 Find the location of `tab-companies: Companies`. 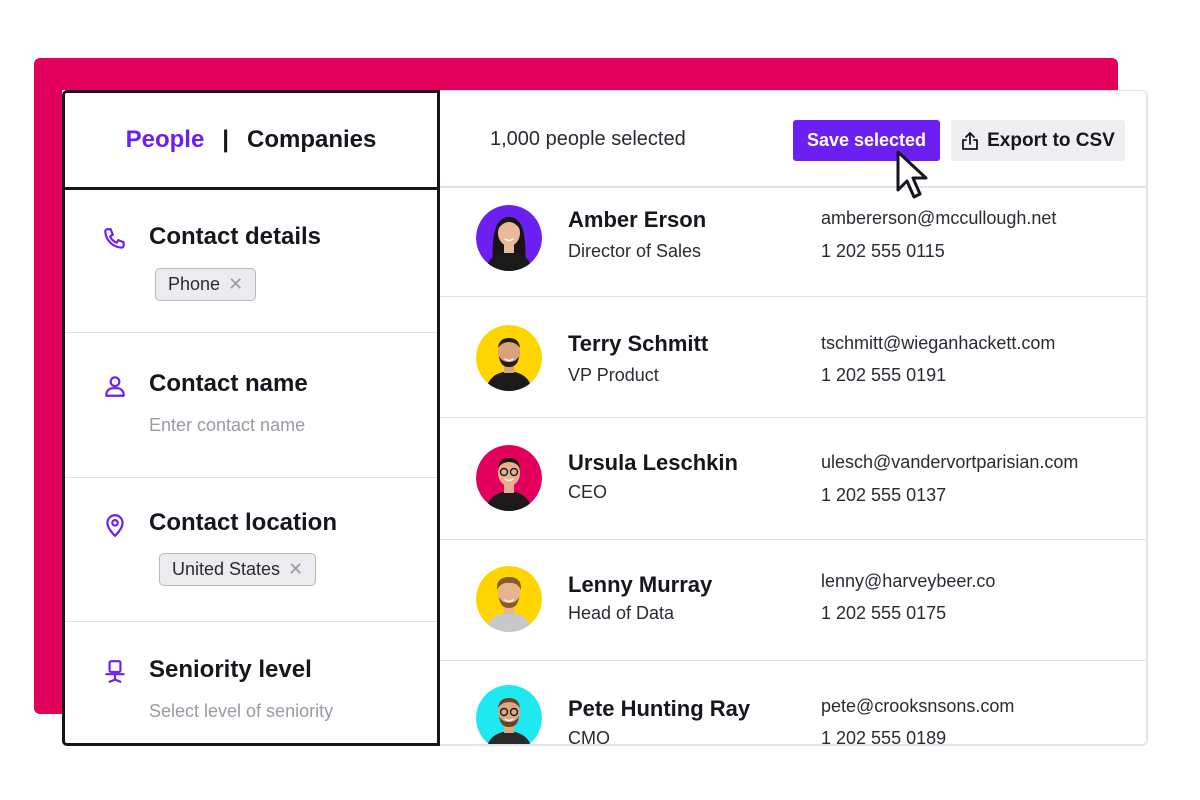

tab-companies: Companies is located at coordinates (311, 140).